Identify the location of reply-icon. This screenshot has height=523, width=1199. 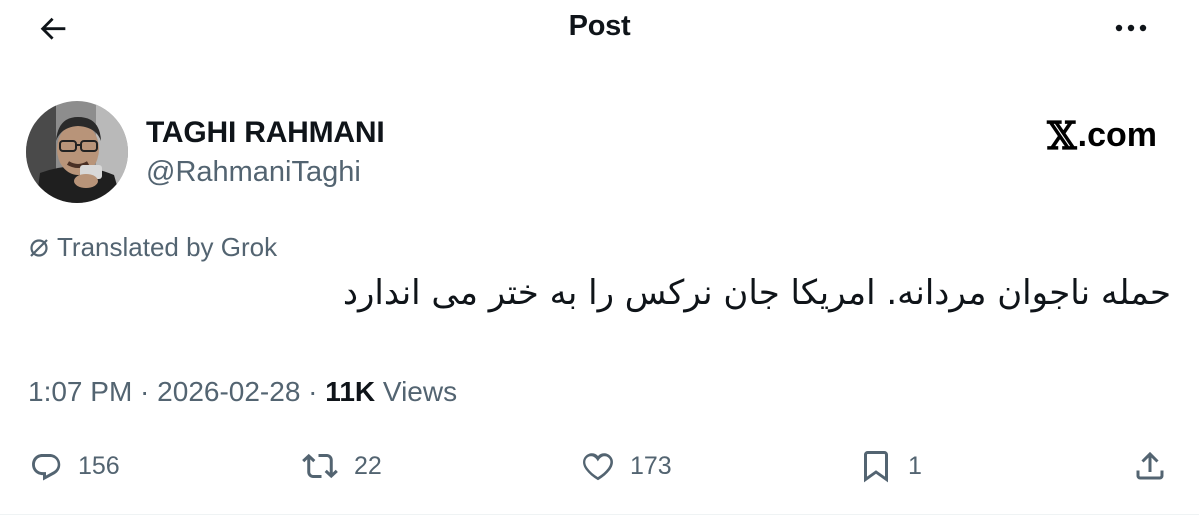
(46, 467).